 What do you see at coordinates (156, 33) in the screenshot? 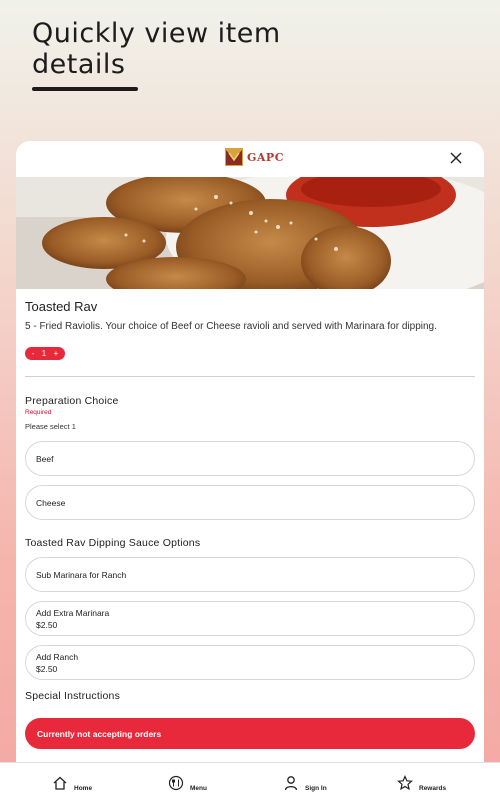
I see `promo-title-line1: Quickly view item` at bounding box center [156, 33].